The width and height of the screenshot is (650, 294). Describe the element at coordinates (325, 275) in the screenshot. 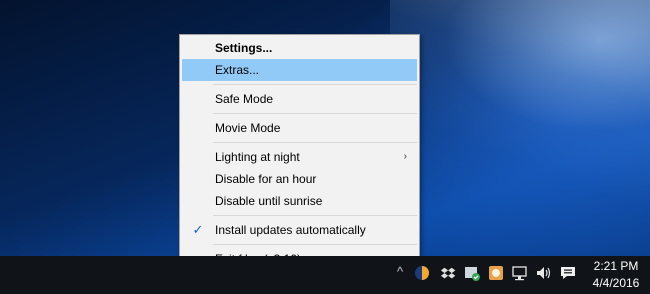

I see `taskbar` at that location.